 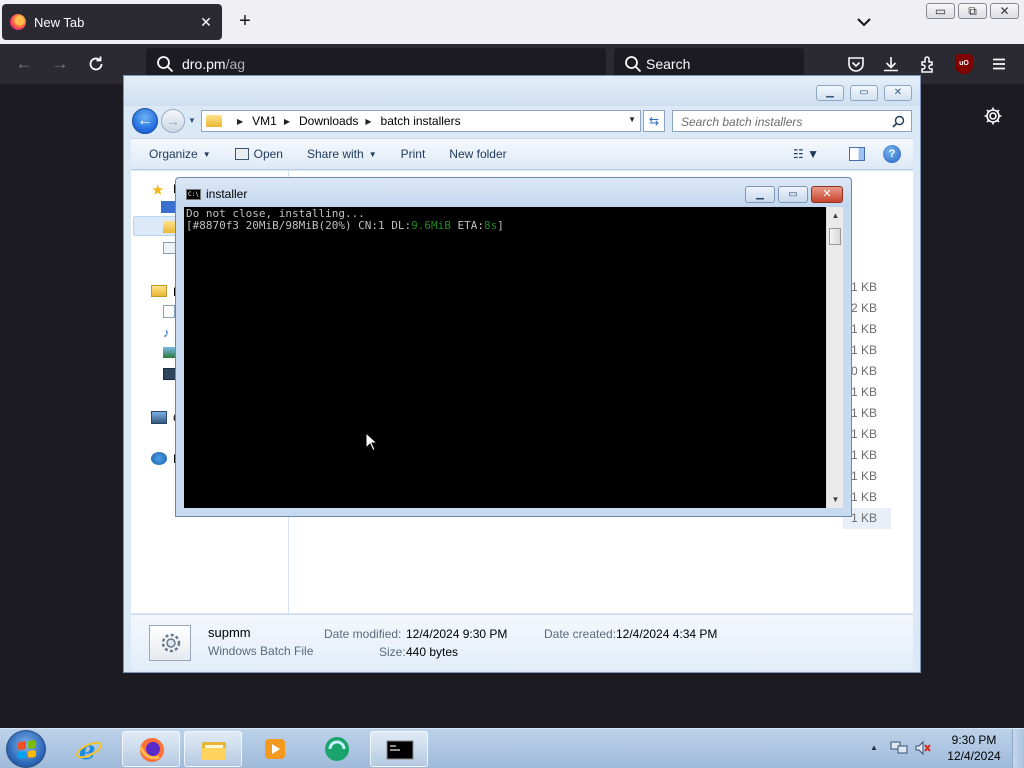 What do you see at coordinates (668, 64) in the screenshot?
I see `search-placeholder: Search` at bounding box center [668, 64].